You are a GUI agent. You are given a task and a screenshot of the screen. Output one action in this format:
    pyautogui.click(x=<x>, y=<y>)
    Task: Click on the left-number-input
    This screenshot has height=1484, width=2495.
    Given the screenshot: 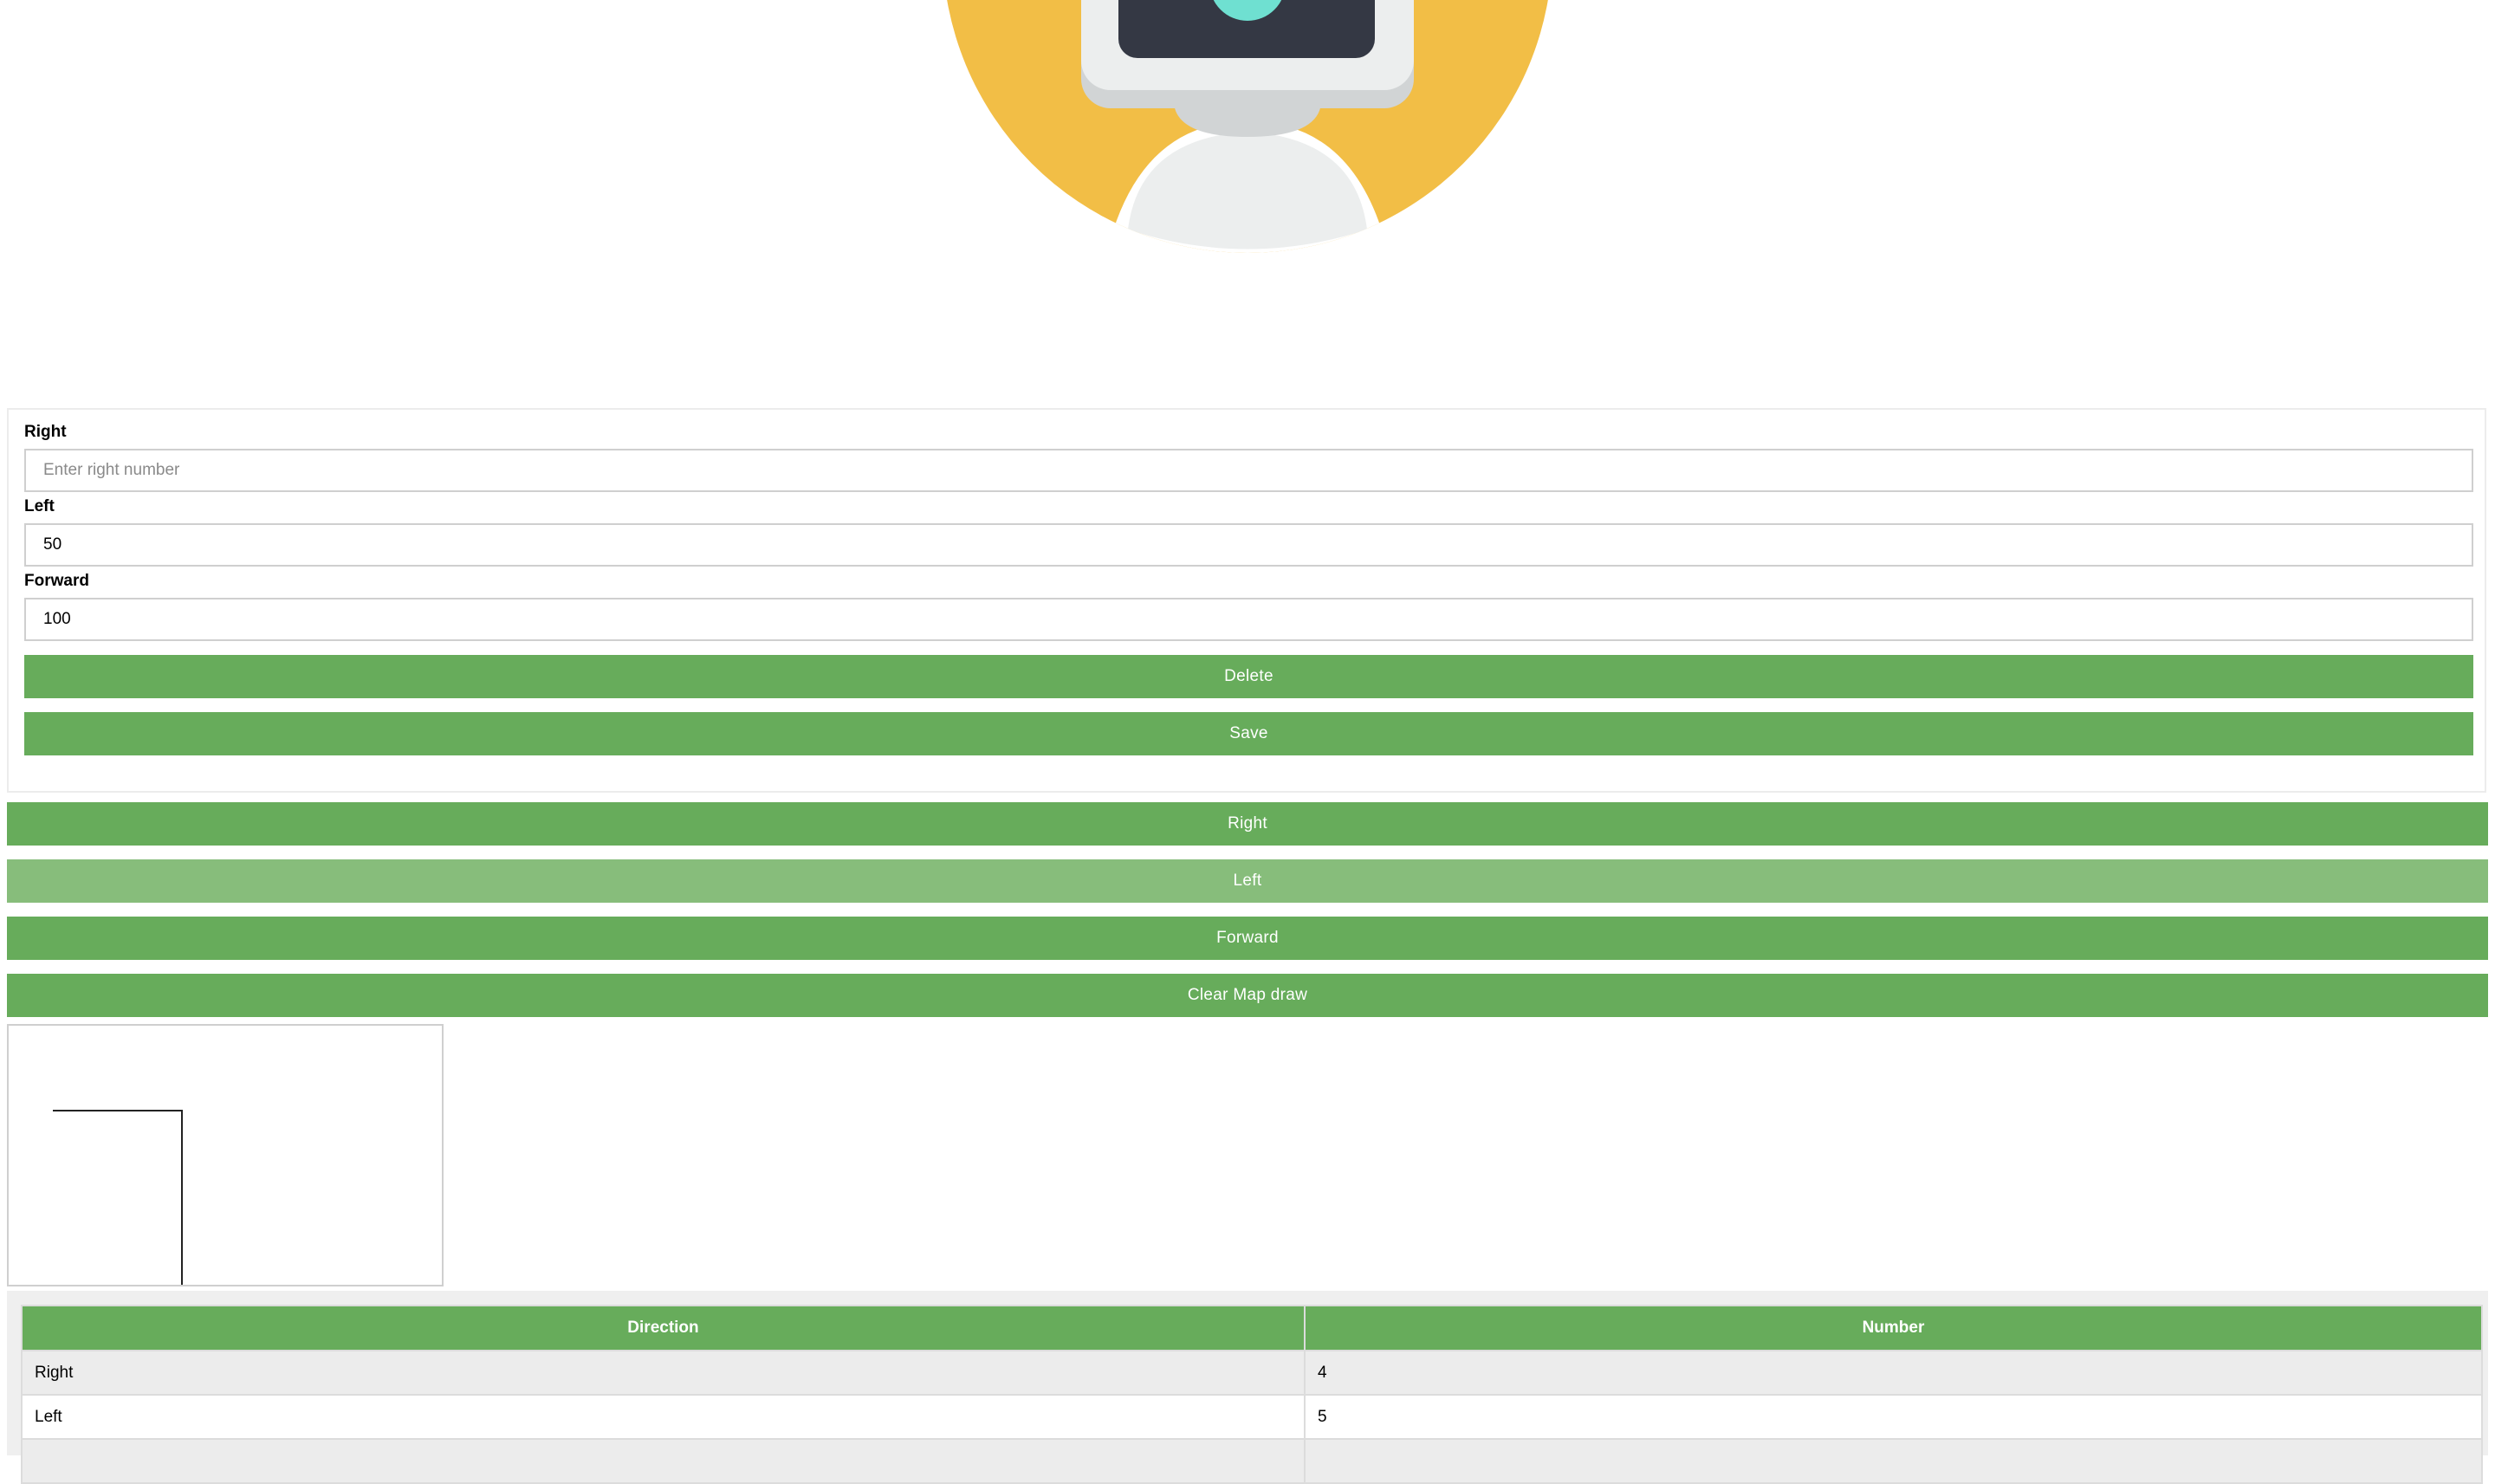 What is the action you would take?
    pyautogui.click(x=1248, y=545)
    